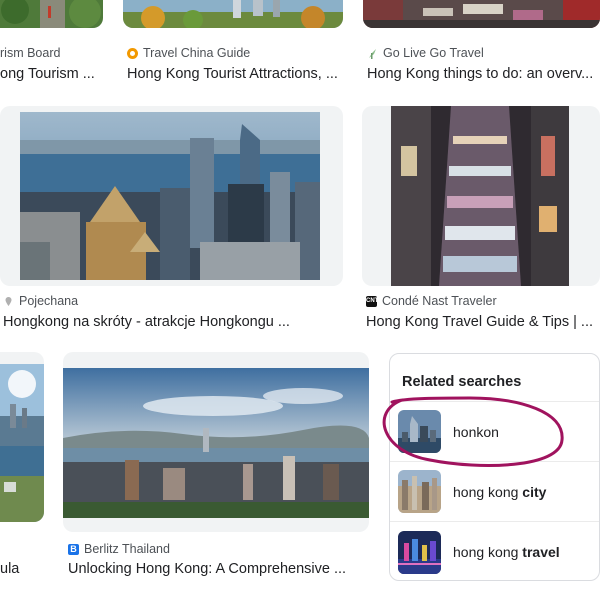  Describe the element at coordinates (22, 443) in the screenshot. I see `harbour-photo` at that location.